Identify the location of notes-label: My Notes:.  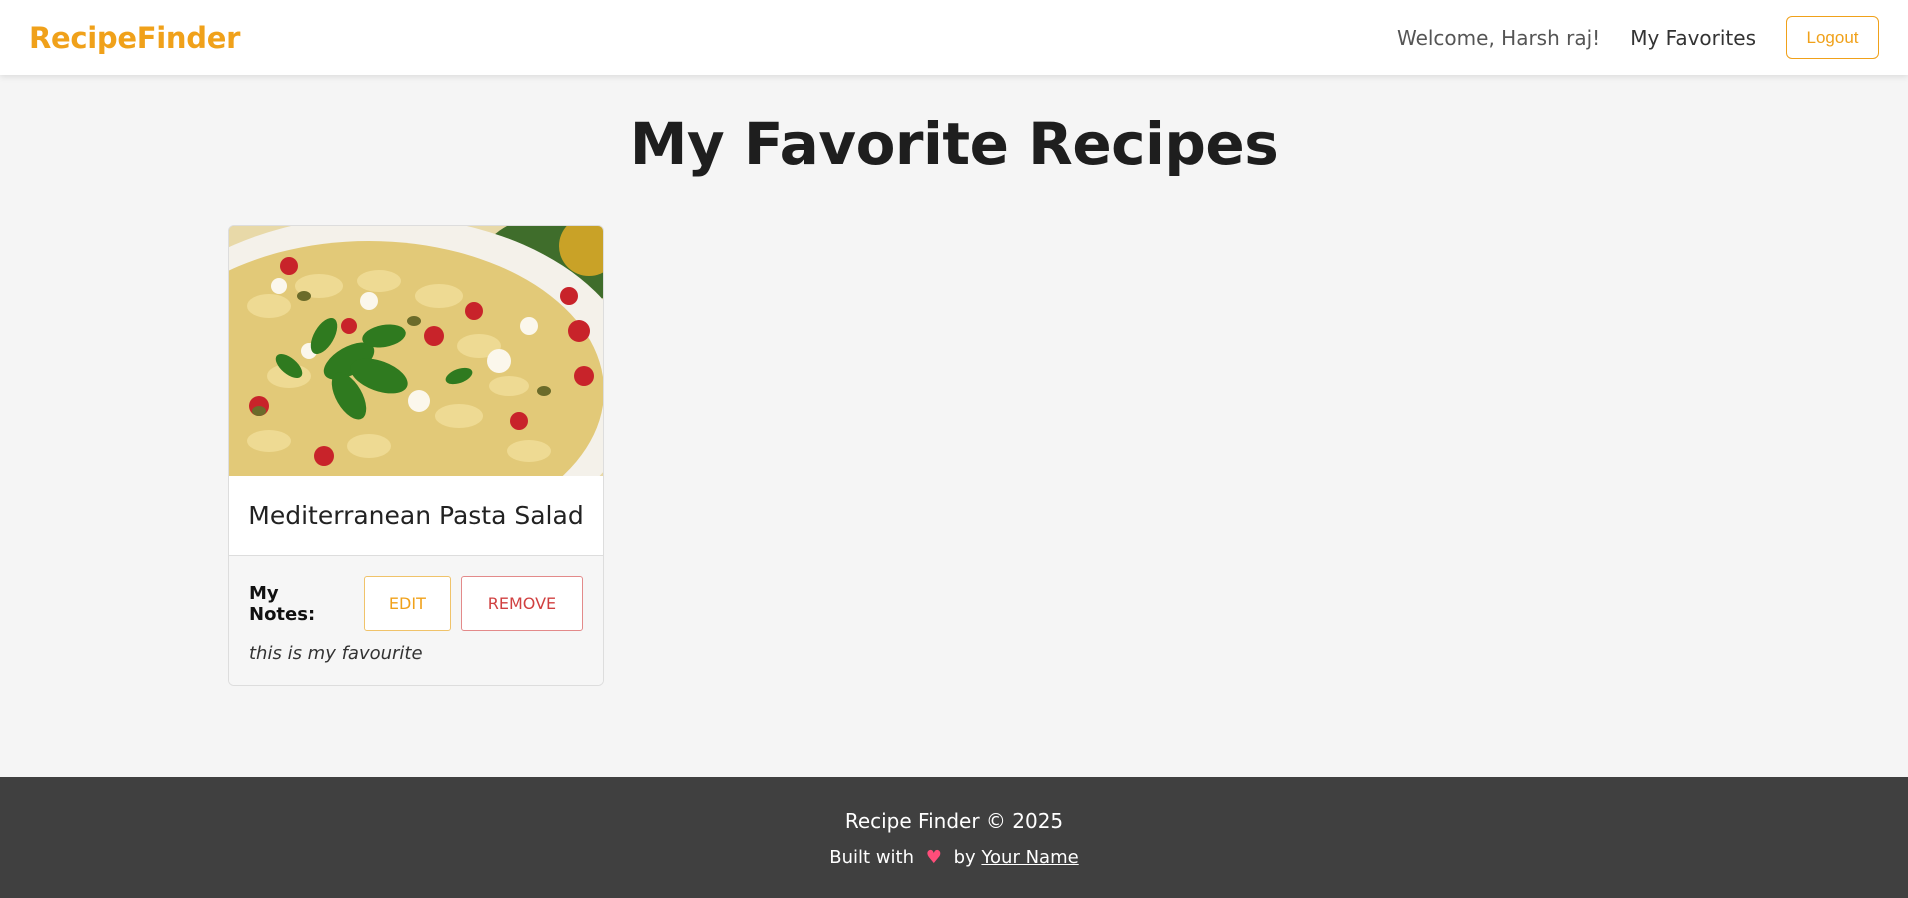
(282, 603).